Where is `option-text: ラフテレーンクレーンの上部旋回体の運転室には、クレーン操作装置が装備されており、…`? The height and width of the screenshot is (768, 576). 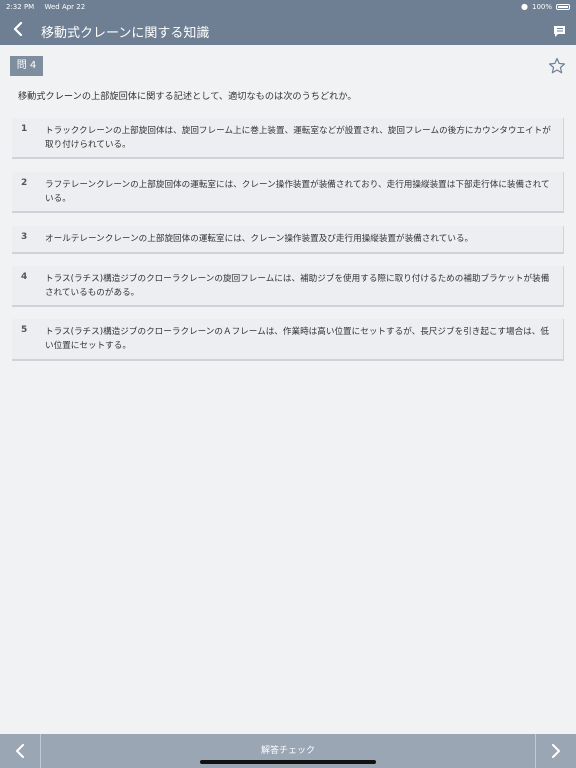 option-text: ラフテレーンクレーンの上部旋回体の運転室には、クレーン操作装置が装備されており、… is located at coordinates (297, 192).